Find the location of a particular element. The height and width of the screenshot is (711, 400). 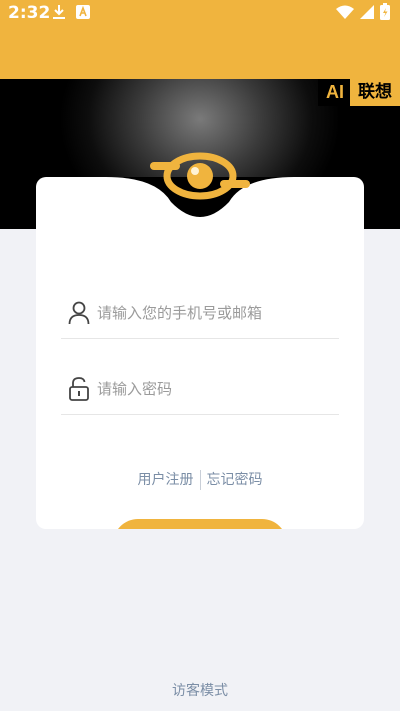

status-bar: 2:32 is located at coordinates (200, 39).